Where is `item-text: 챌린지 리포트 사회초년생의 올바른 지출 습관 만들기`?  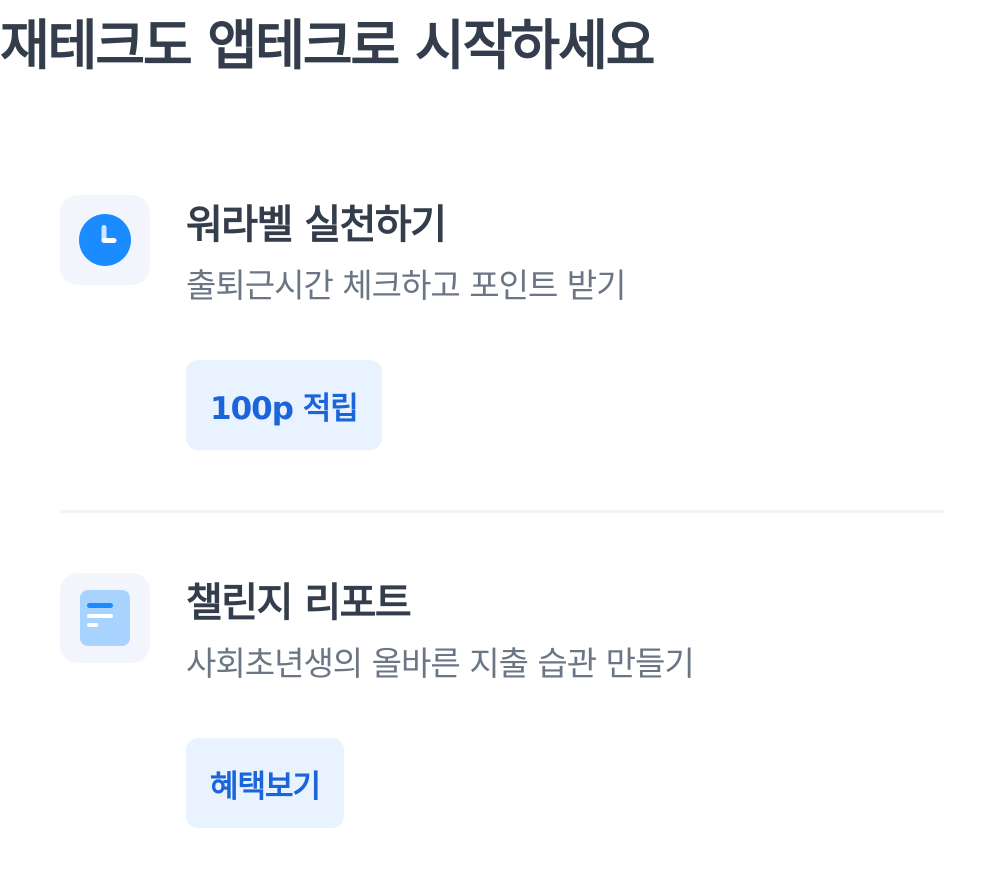
item-text: 챌린지 리포트 사회초년생의 올바른 지출 습관 만들기 is located at coordinates (556, 630).